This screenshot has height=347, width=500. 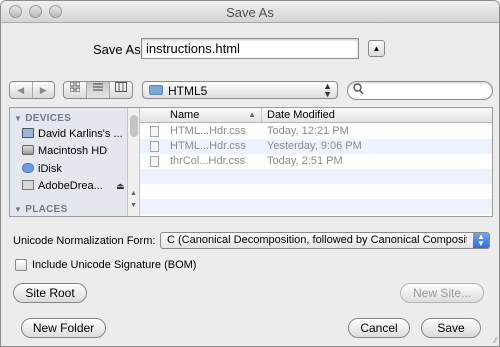 I want to click on file-row: HTML...Hdr.css Yesterday, 9:06 PM, so click(x=316, y=146).